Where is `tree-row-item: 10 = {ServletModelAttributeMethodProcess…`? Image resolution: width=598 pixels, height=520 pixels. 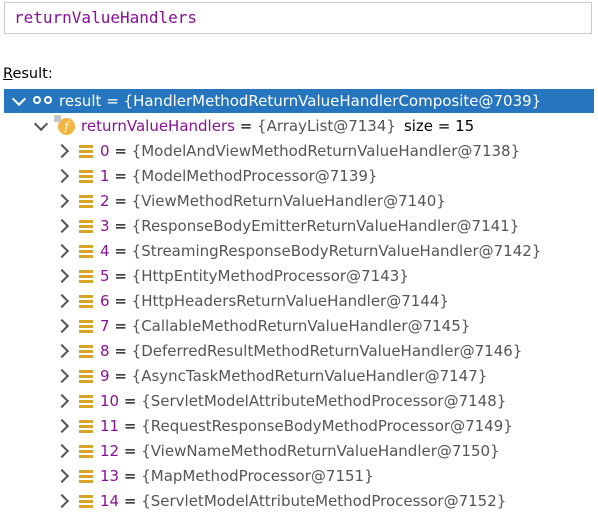 tree-row-item: 10 = {ServletModelAttributeMethodProcess… is located at coordinates (299, 401).